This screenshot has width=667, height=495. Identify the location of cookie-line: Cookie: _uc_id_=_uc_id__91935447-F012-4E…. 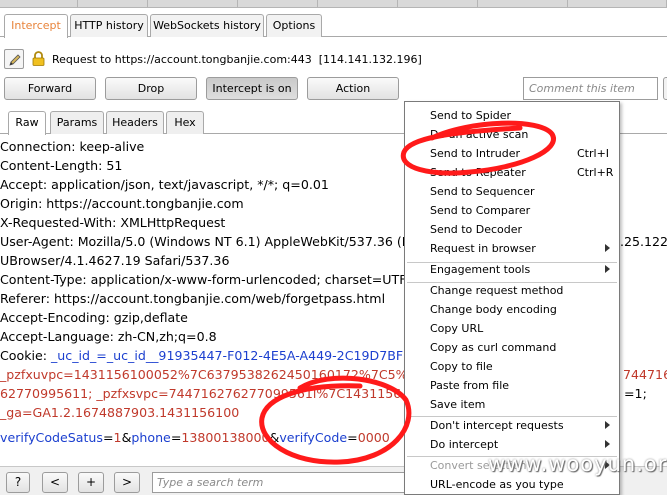
(201, 355).